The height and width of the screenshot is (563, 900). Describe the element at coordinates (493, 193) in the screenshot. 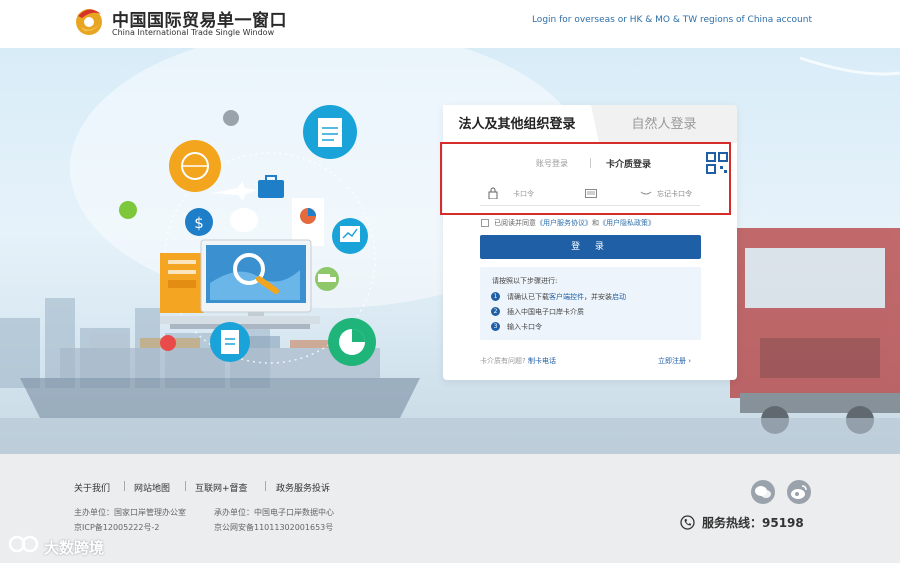

I see `lock-icon` at that location.